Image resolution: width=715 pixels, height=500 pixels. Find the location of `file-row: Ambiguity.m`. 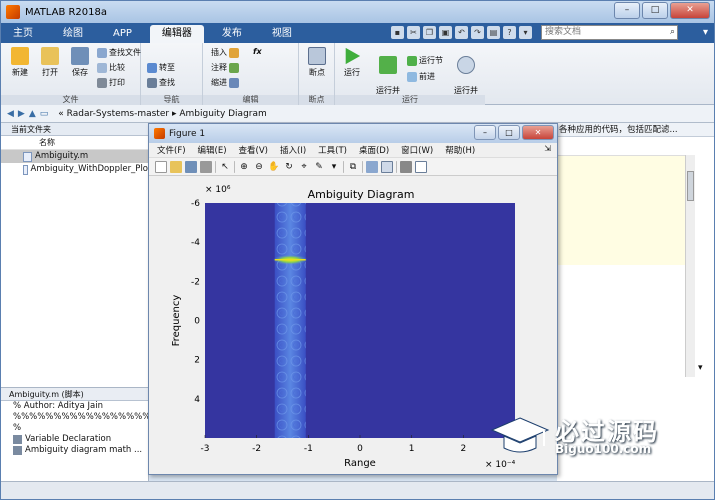

file-row: Ambiguity.m is located at coordinates (74, 156).